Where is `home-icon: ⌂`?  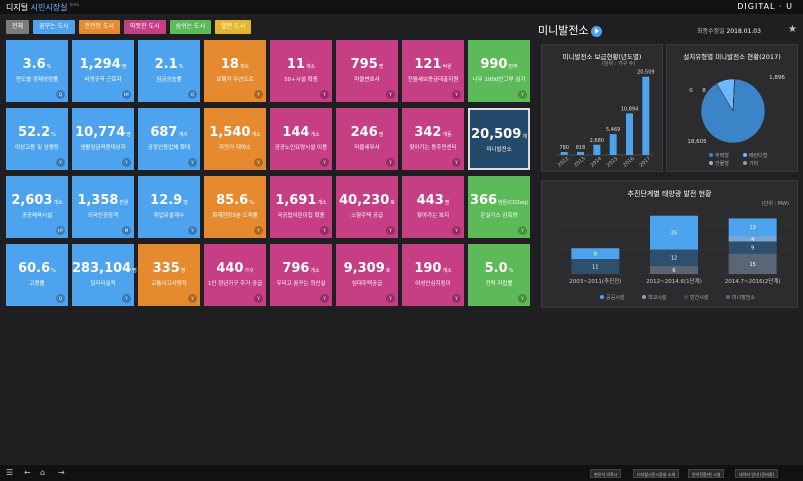
home-icon: ⌂ is located at coordinates (42, 472).